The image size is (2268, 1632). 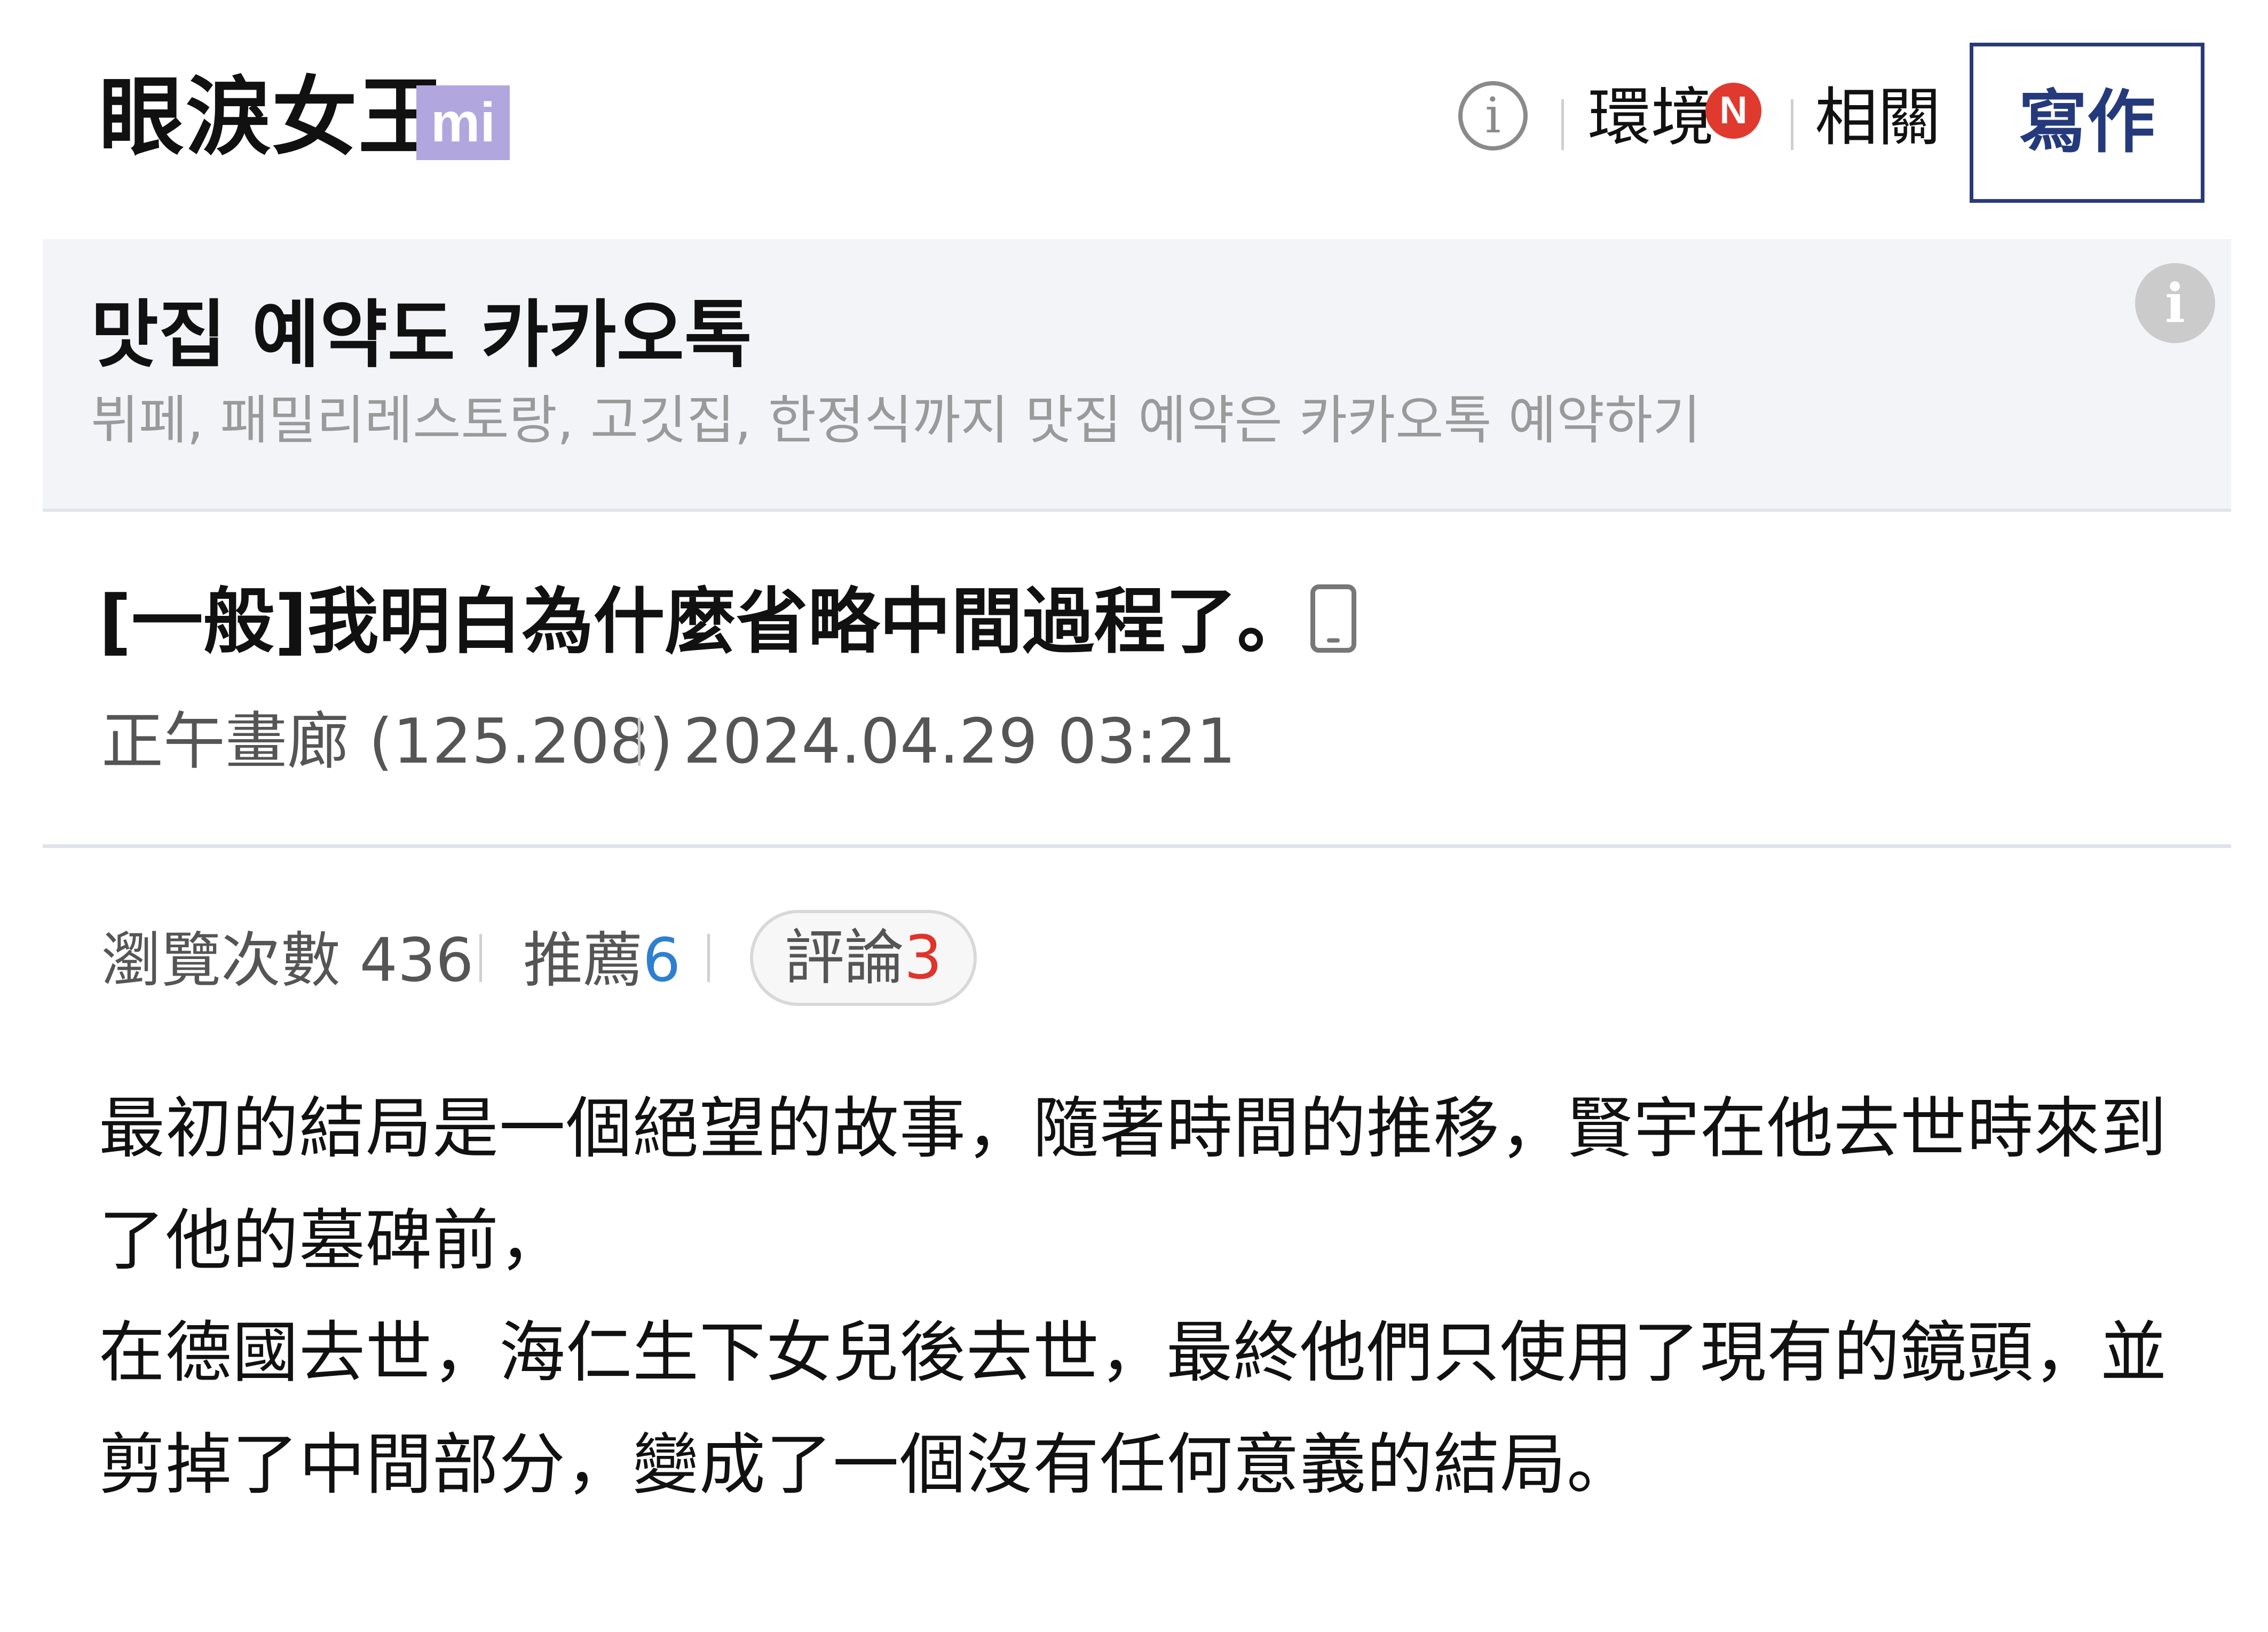 What do you see at coordinates (704, 621) in the screenshot?
I see `post-title: [一般]我明白為什麼省略中間過程了。` at bounding box center [704, 621].